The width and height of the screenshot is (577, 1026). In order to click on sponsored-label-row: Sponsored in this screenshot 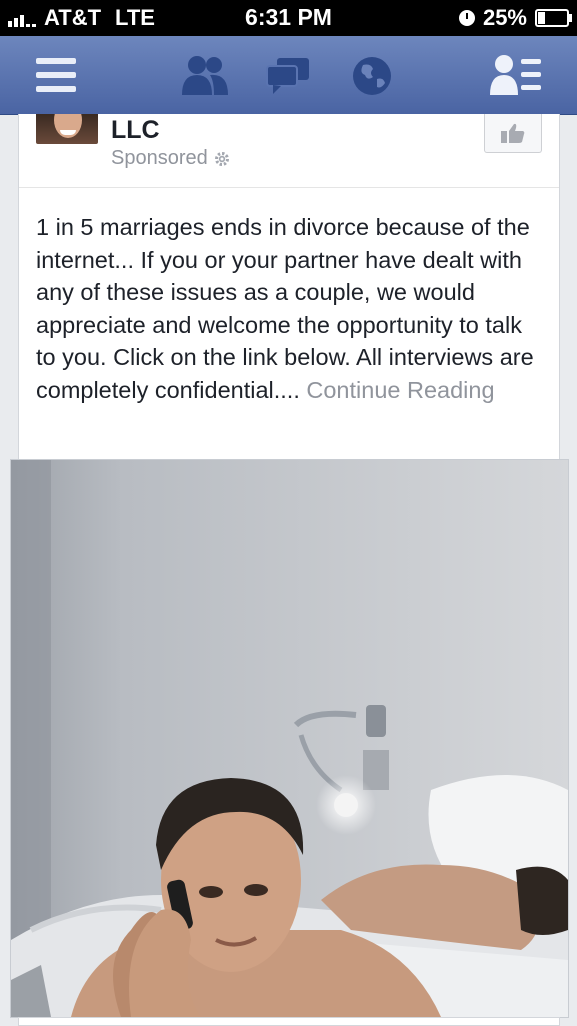, I will do `click(170, 158)`.